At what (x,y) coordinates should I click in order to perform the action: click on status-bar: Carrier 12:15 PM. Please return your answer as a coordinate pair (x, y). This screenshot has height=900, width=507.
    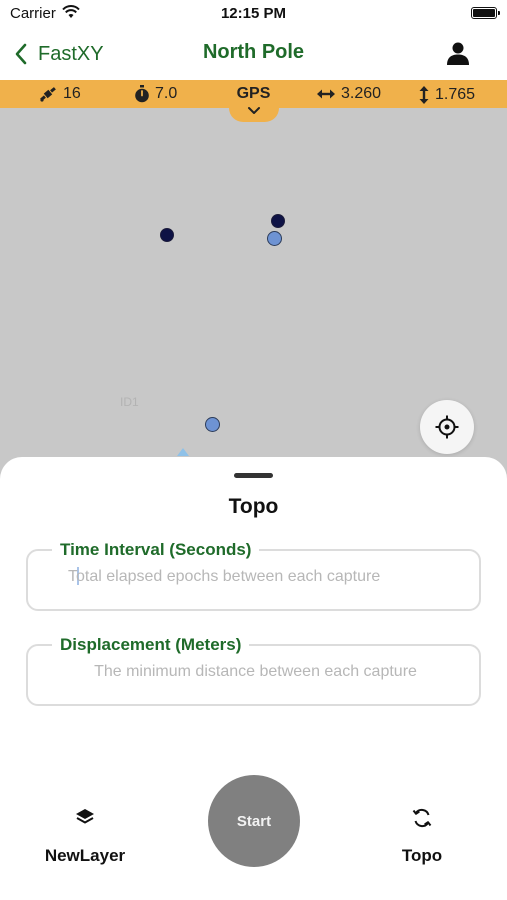
    Looking at the image, I should click on (253, 14).